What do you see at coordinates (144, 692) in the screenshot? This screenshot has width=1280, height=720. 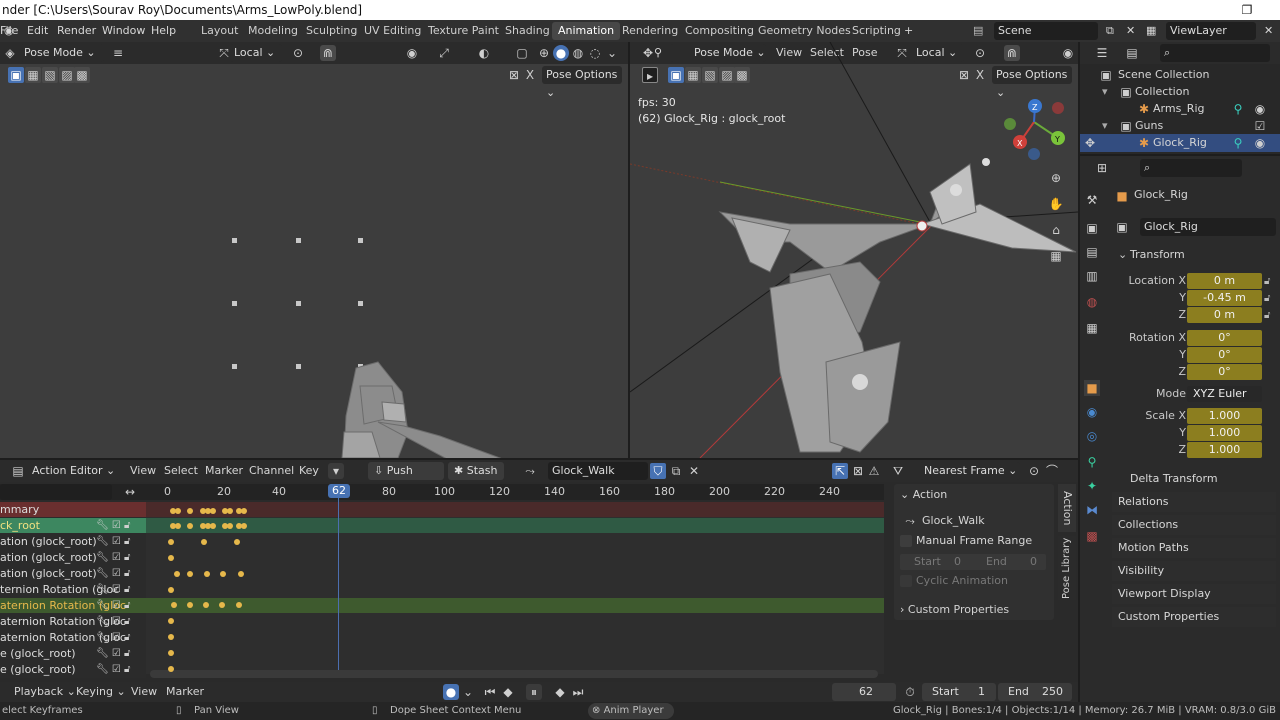 I see `tl-menu-view: View` at bounding box center [144, 692].